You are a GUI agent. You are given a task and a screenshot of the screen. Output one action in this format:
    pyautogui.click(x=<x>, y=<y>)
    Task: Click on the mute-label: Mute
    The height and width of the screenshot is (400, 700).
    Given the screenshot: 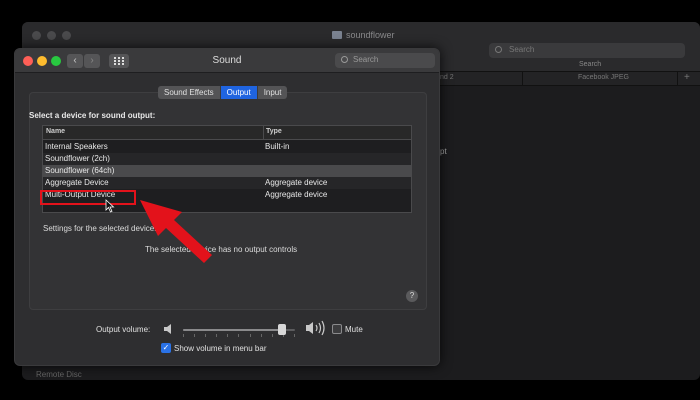 What is the action you would take?
    pyautogui.click(x=354, y=329)
    